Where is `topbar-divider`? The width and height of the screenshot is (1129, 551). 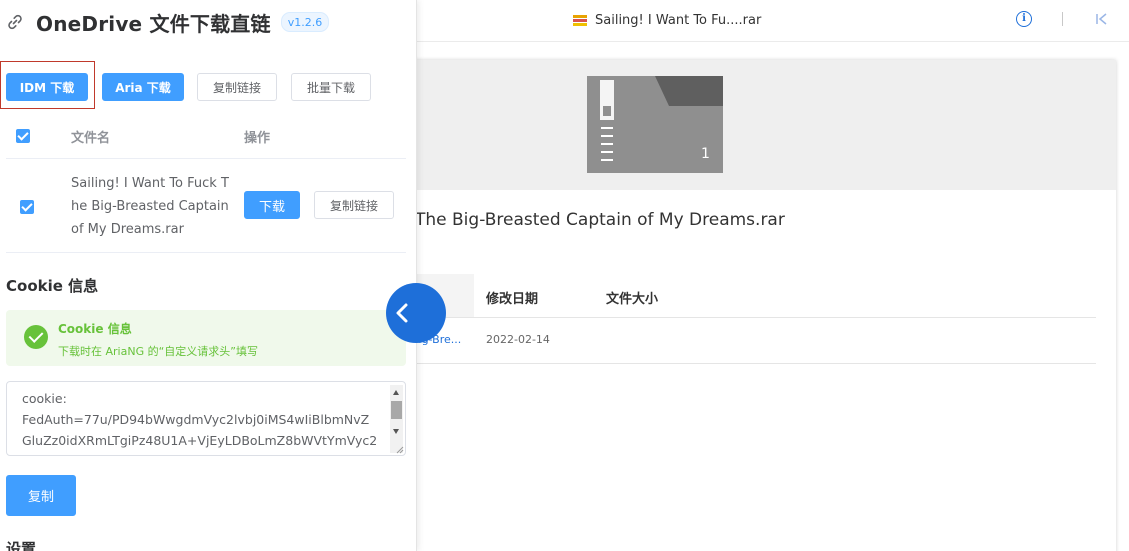
topbar-divider is located at coordinates (1062, 19).